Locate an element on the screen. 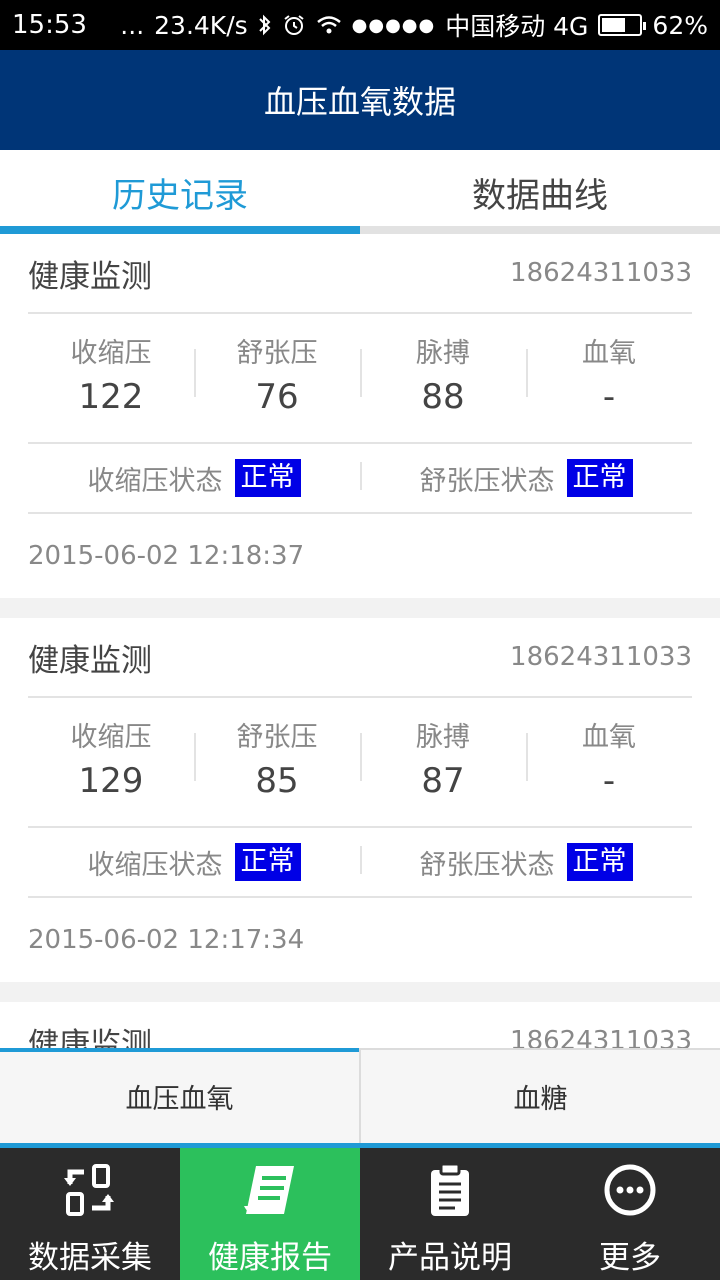  nav-product-manual: 产品说明 is located at coordinates (450, 1214).